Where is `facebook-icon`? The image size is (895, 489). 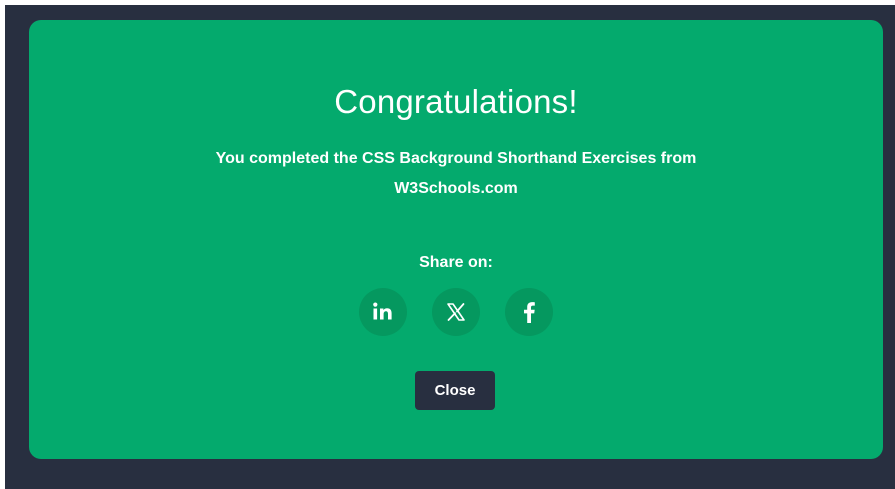 facebook-icon is located at coordinates (529, 312).